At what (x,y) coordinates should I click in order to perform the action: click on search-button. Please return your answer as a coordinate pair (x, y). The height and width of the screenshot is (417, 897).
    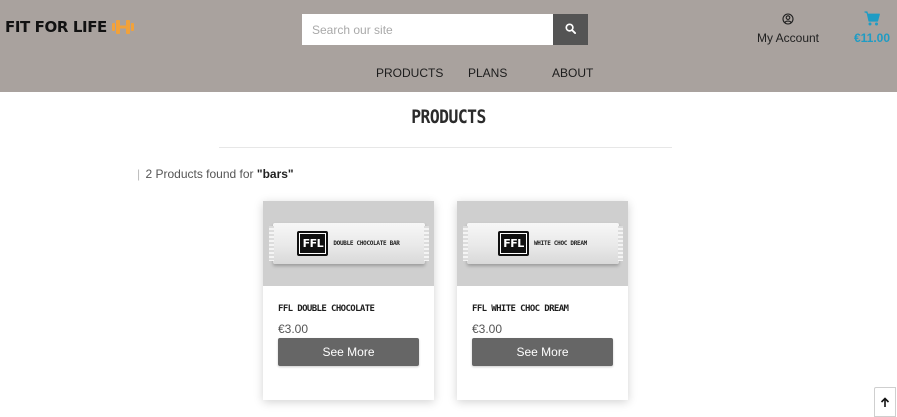
    Looking at the image, I should click on (570, 29).